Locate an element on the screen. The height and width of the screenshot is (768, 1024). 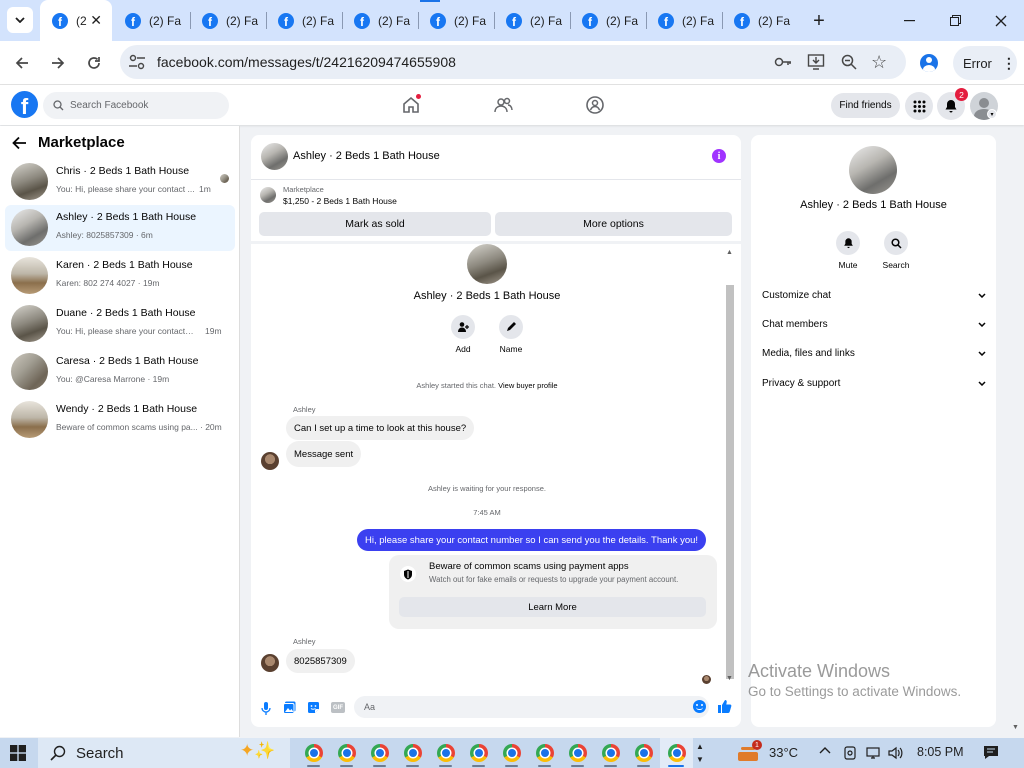
weather-icon: 1 is located at coordinates (750, 751).